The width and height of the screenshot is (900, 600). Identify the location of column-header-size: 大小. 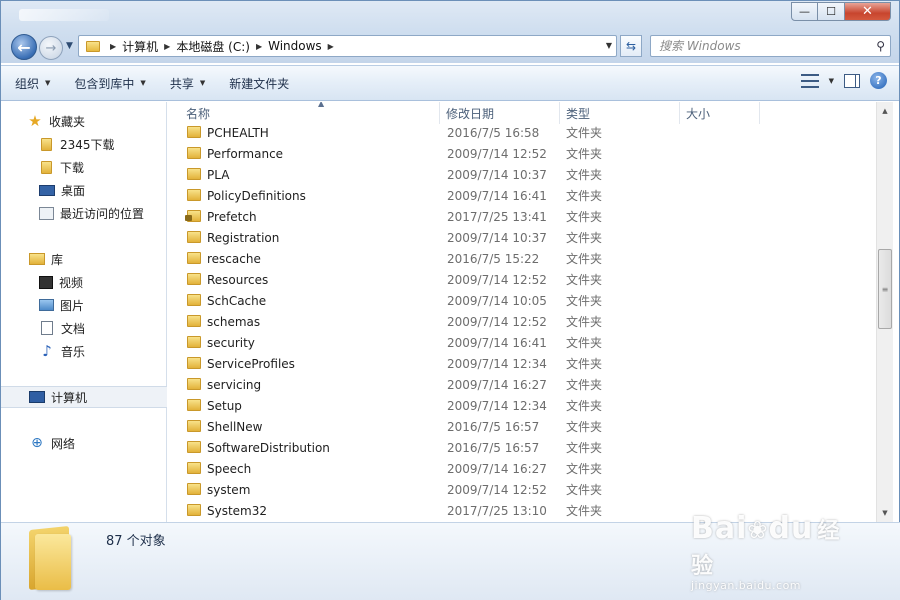
(720, 113).